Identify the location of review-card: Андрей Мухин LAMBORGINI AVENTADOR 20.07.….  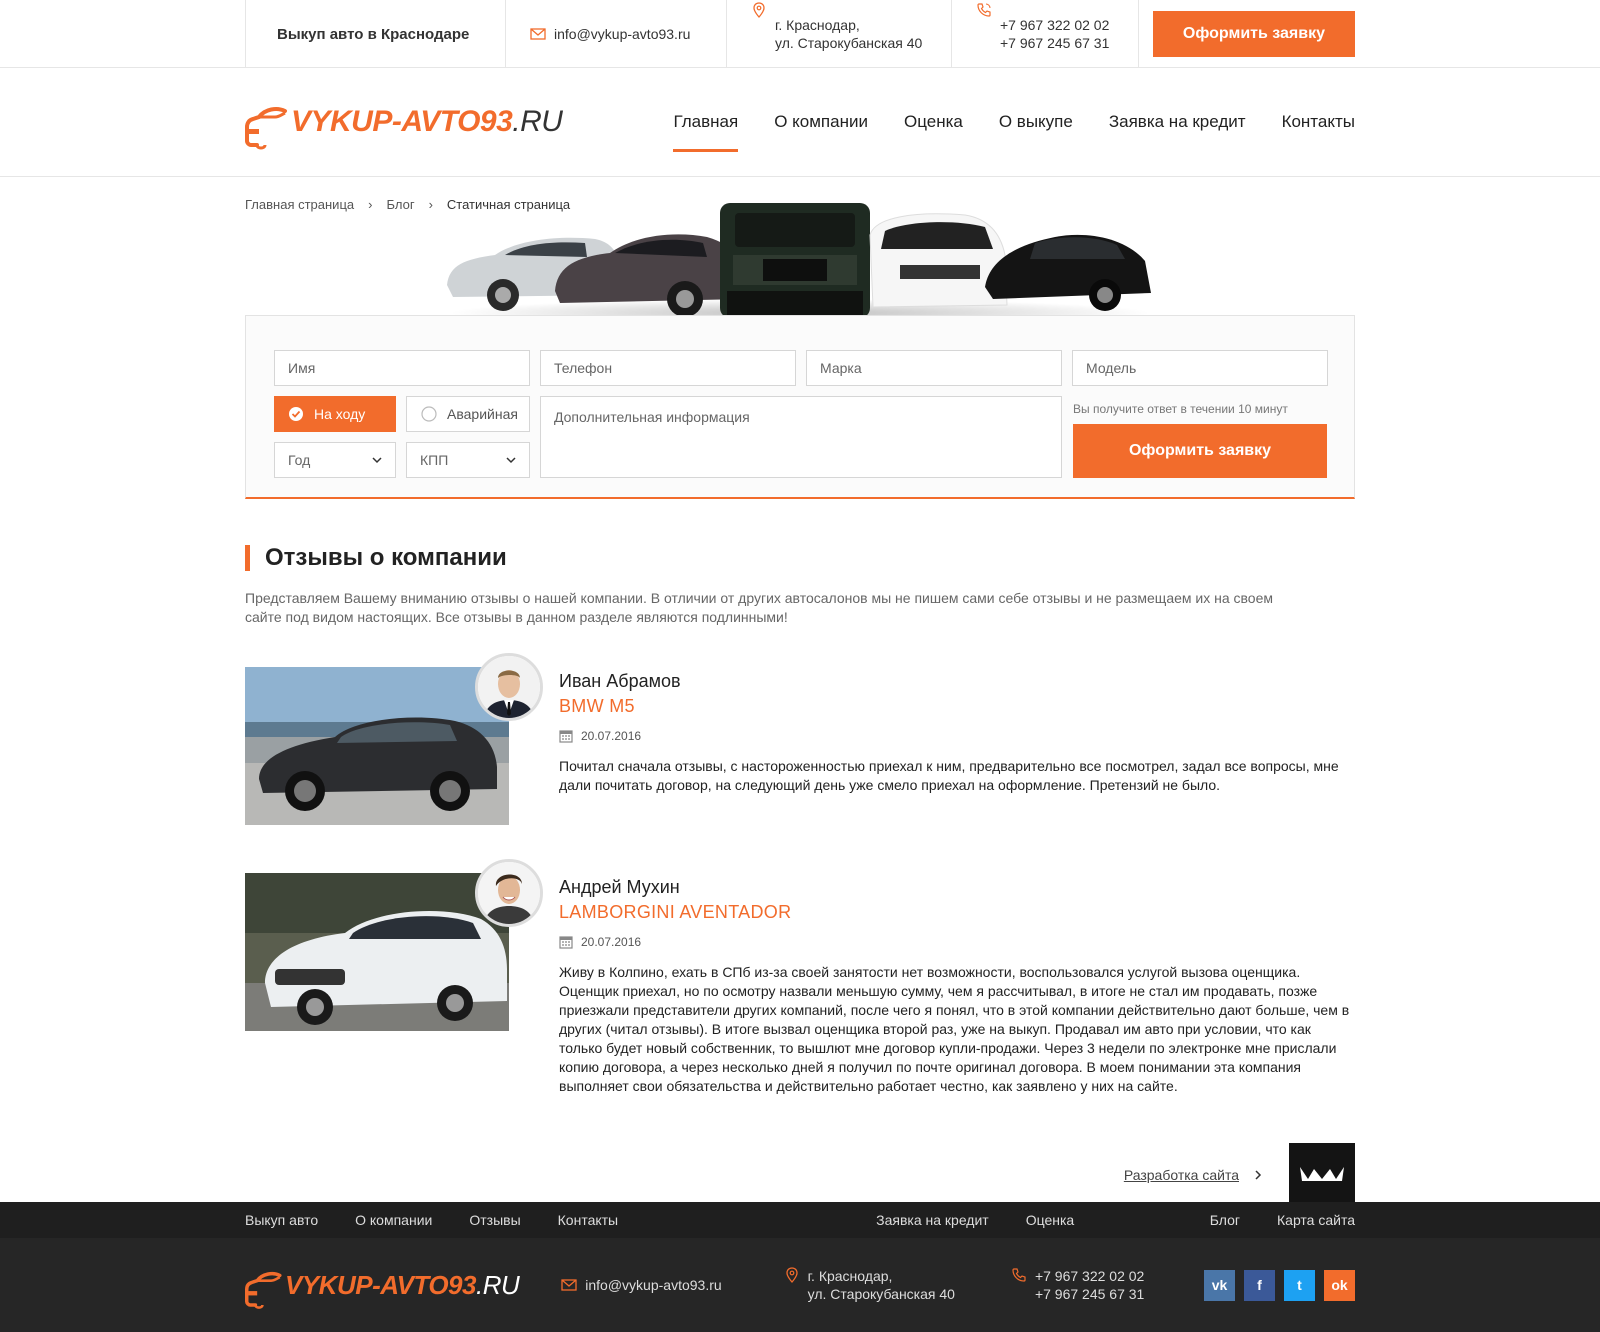
(800, 977).